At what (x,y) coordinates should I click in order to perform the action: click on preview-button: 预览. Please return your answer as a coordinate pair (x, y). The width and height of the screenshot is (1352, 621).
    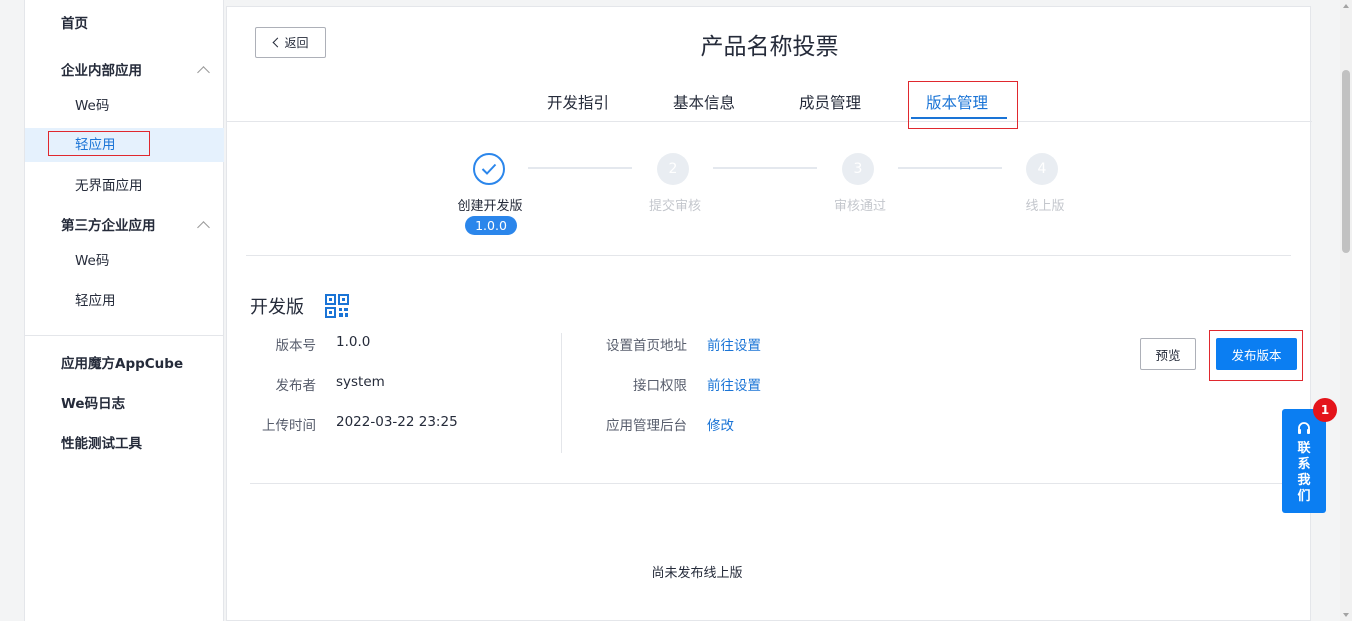
    Looking at the image, I should click on (1168, 354).